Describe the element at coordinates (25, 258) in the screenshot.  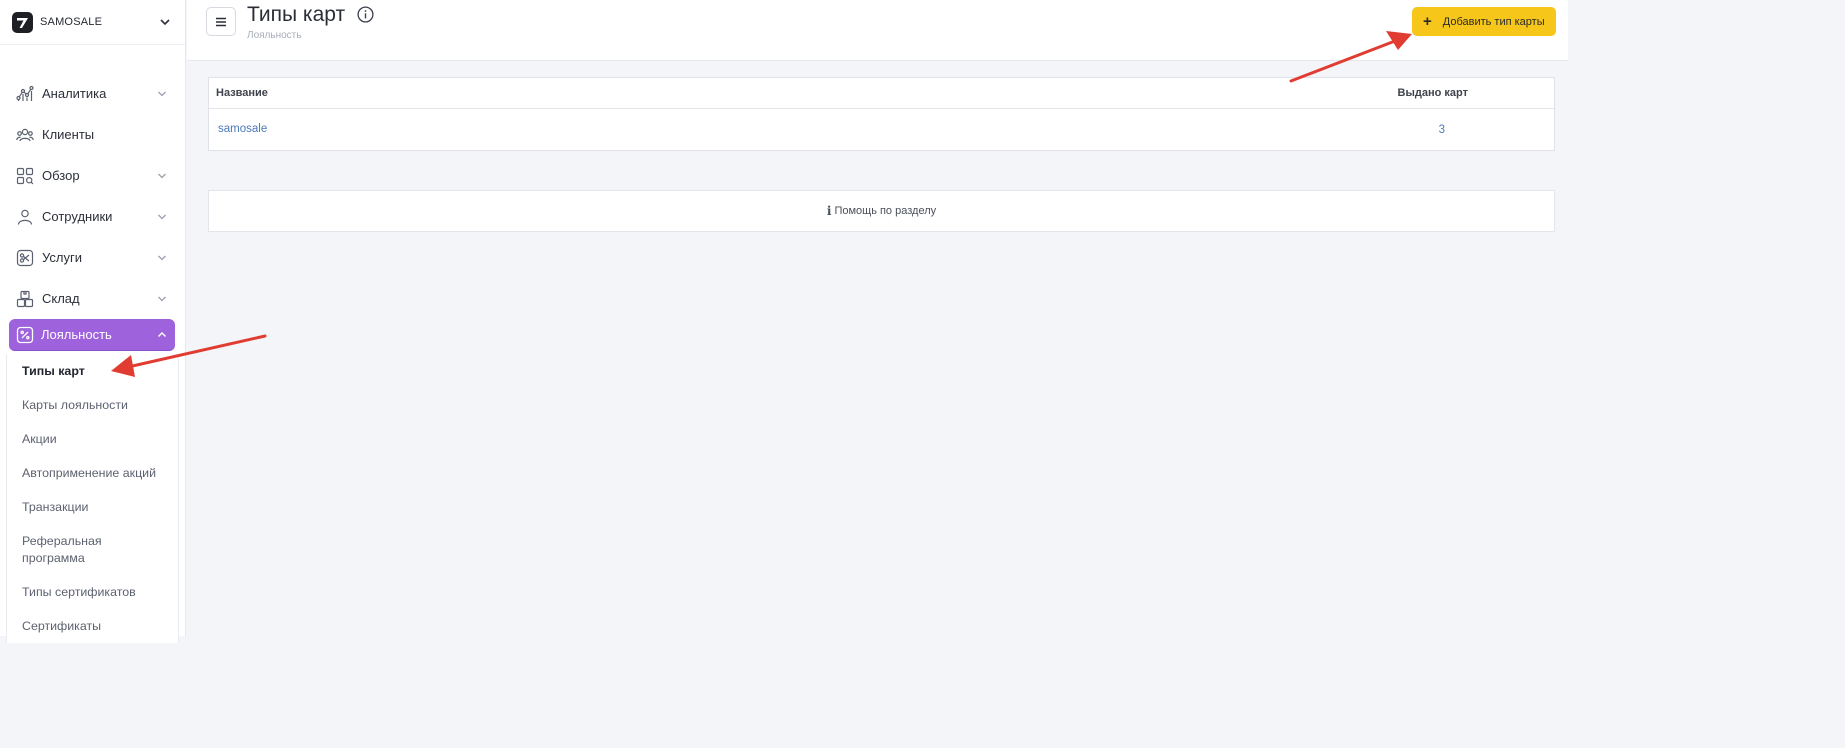
I see `scissors-icon` at that location.